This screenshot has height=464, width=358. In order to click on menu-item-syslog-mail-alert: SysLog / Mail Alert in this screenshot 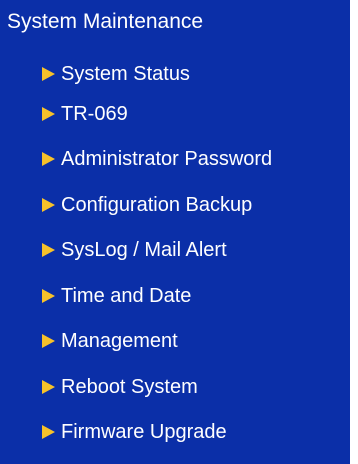, I will do `click(136, 251)`.